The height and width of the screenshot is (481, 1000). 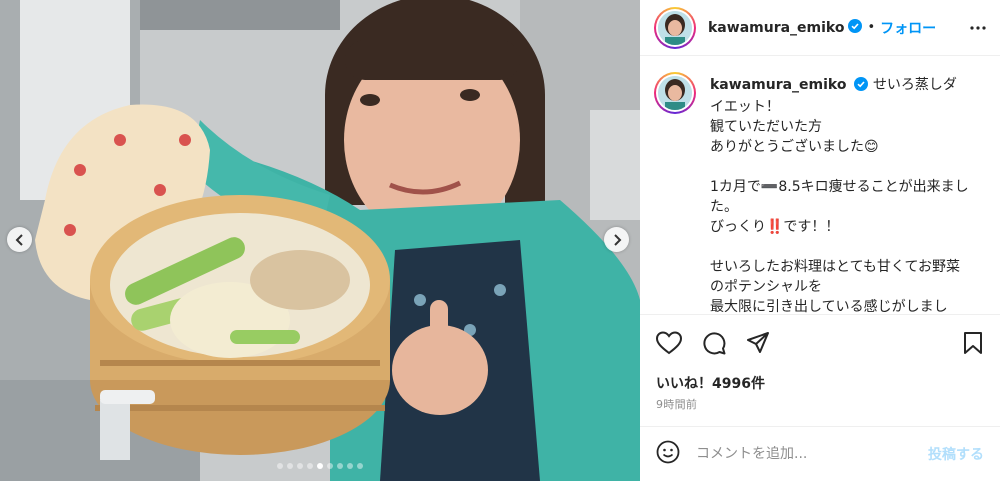 I want to click on header-username: kawamura_emiko, so click(x=776, y=28).